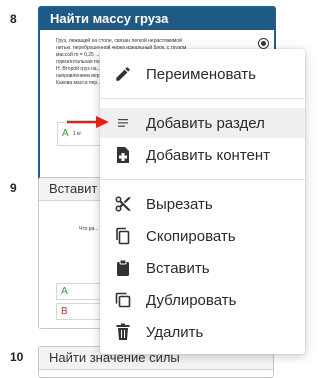  Describe the element at coordinates (179, 204) in the screenshot. I see `menu-item-label: Вырезать` at that location.